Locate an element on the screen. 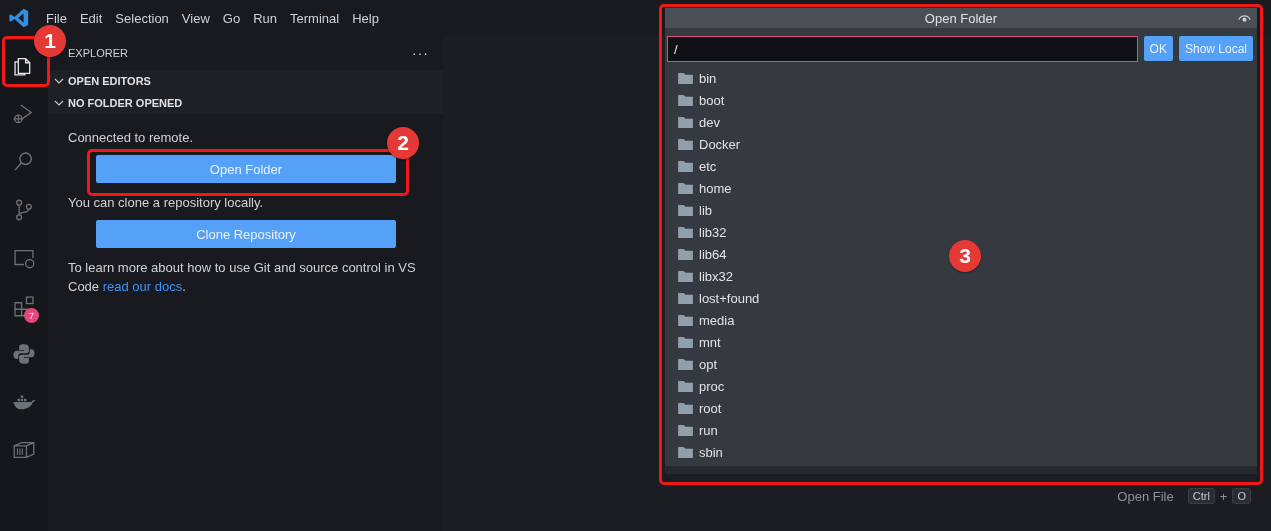 Image resolution: width=1271 pixels, height=531 pixels. menu-item: Help is located at coordinates (365, 18).